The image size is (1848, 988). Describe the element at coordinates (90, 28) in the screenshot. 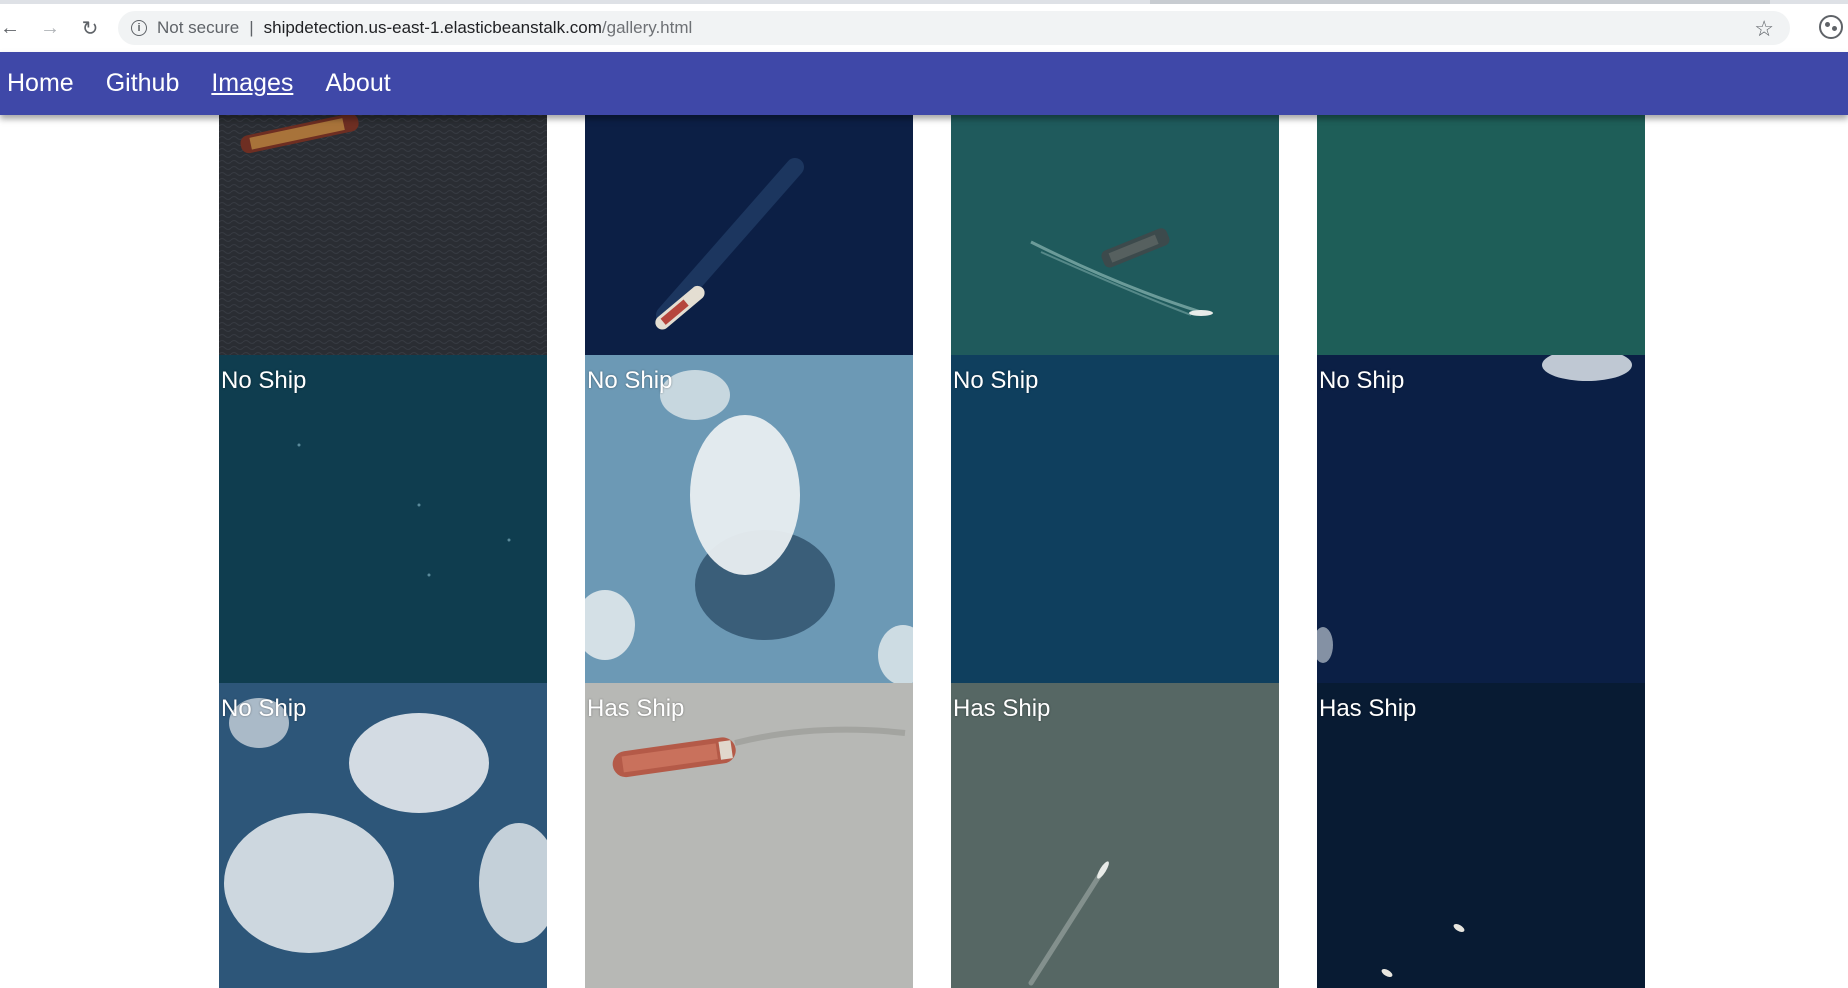

I see `reload-icon: ↻` at that location.